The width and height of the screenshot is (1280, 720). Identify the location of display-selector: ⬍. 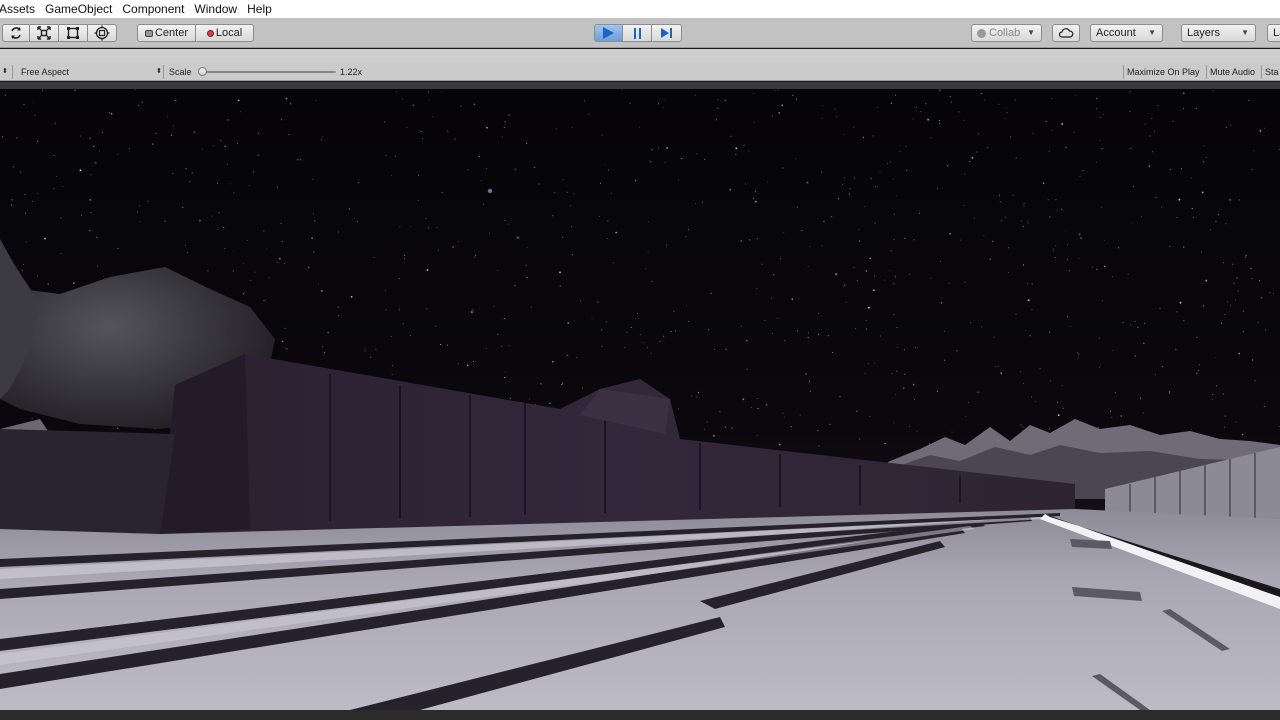
(5, 72).